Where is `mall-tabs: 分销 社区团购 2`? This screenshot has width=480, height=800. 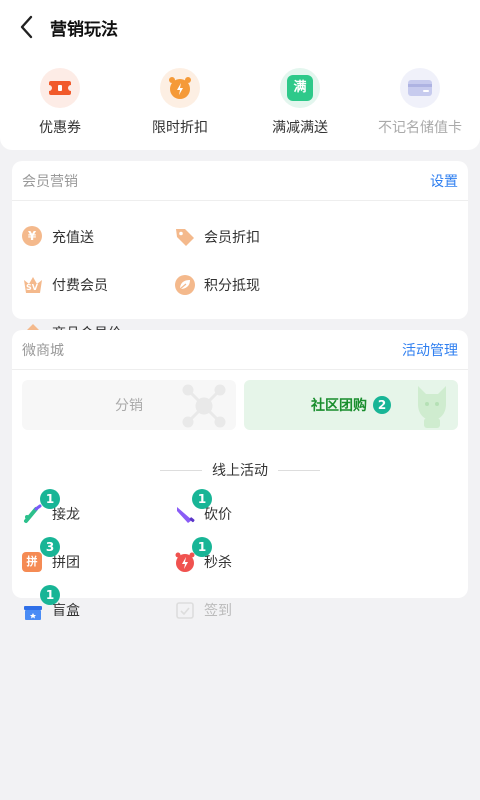
mall-tabs: 分销 社区团购 2 is located at coordinates (240, 400).